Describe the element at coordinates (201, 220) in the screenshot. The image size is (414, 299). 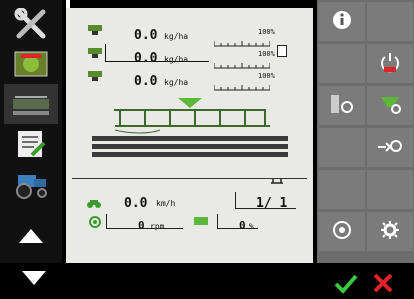
I see `fan-icon` at that location.